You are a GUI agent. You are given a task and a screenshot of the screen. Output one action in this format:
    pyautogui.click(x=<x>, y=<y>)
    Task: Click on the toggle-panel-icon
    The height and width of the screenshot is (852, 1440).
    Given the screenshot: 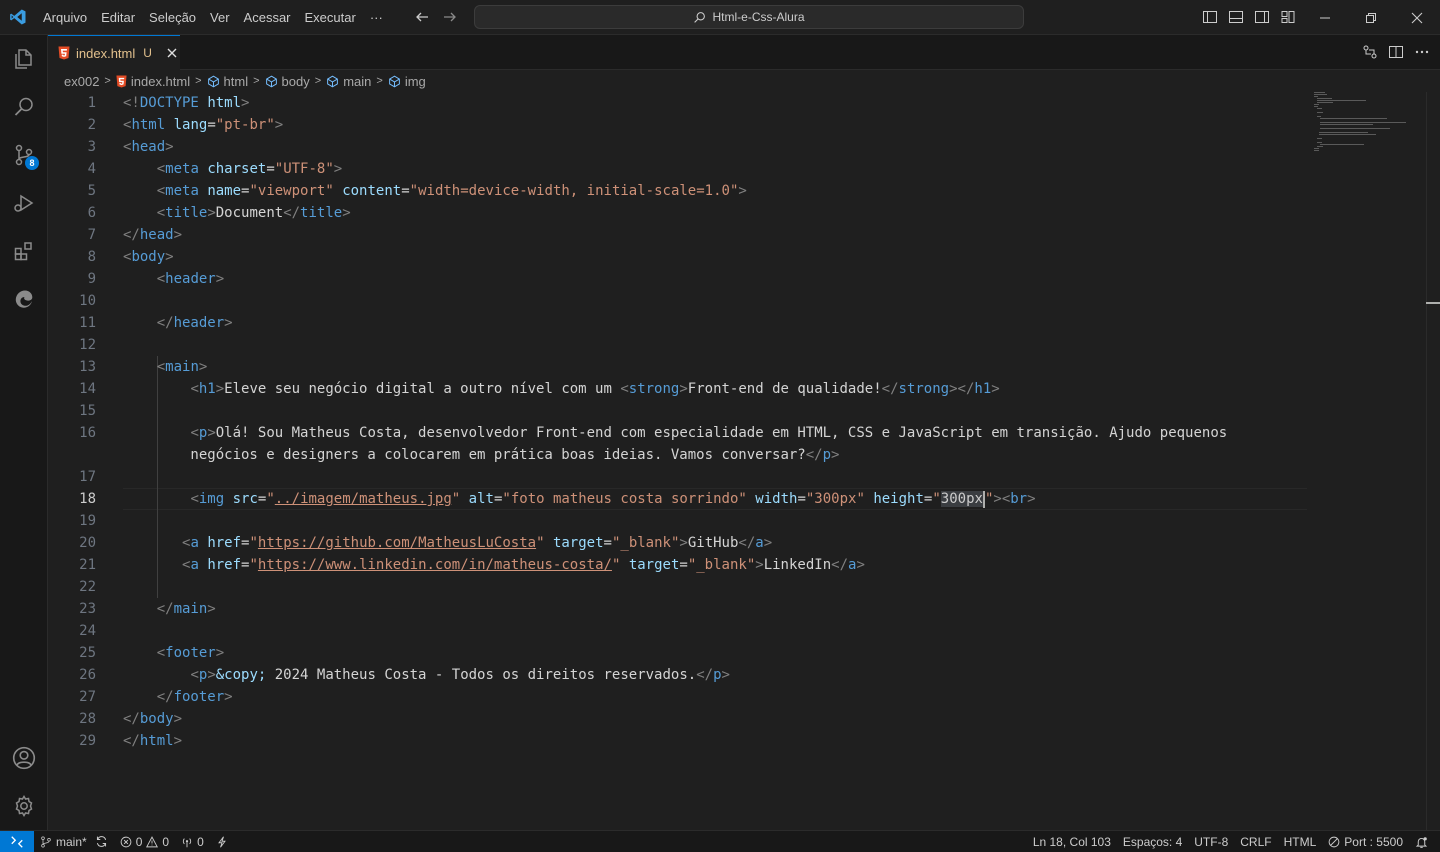 What is the action you would take?
    pyautogui.click(x=1236, y=17)
    